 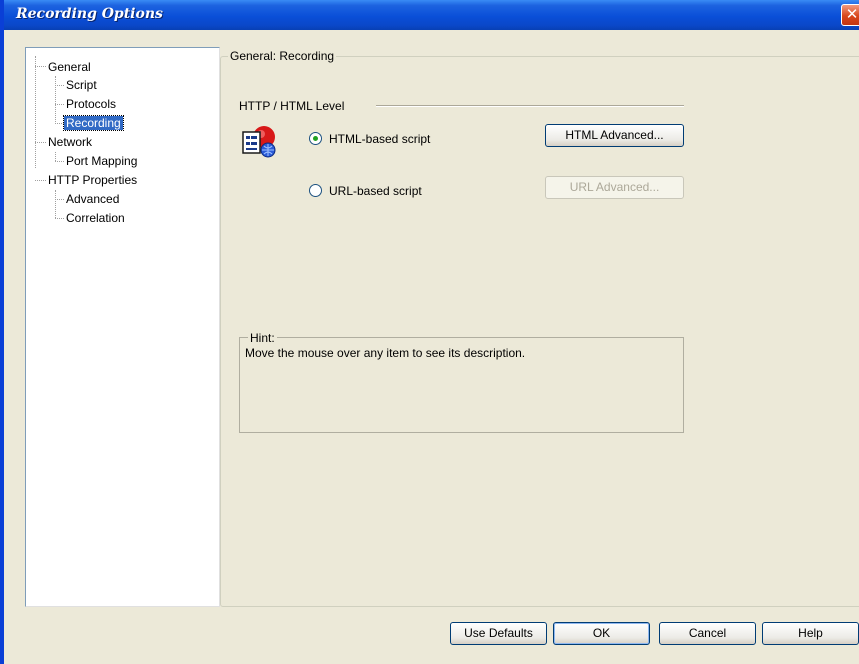 What do you see at coordinates (601, 633) in the screenshot?
I see `ok-button: OK` at bounding box center [601, 633].